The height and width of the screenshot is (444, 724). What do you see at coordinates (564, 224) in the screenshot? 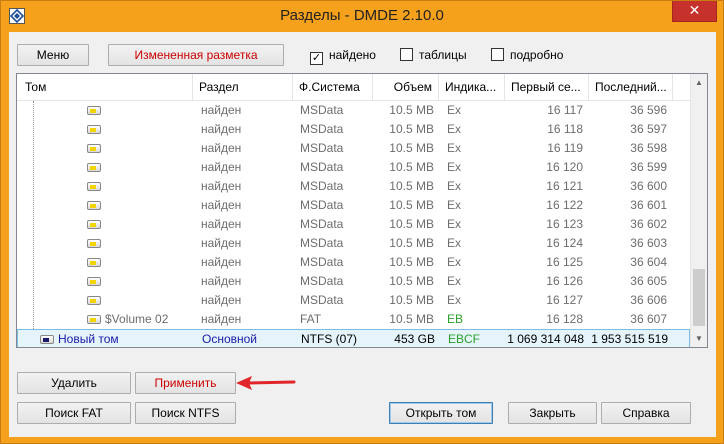
I see `table-cell-first: 16 123` at bounding box center [564, 224].